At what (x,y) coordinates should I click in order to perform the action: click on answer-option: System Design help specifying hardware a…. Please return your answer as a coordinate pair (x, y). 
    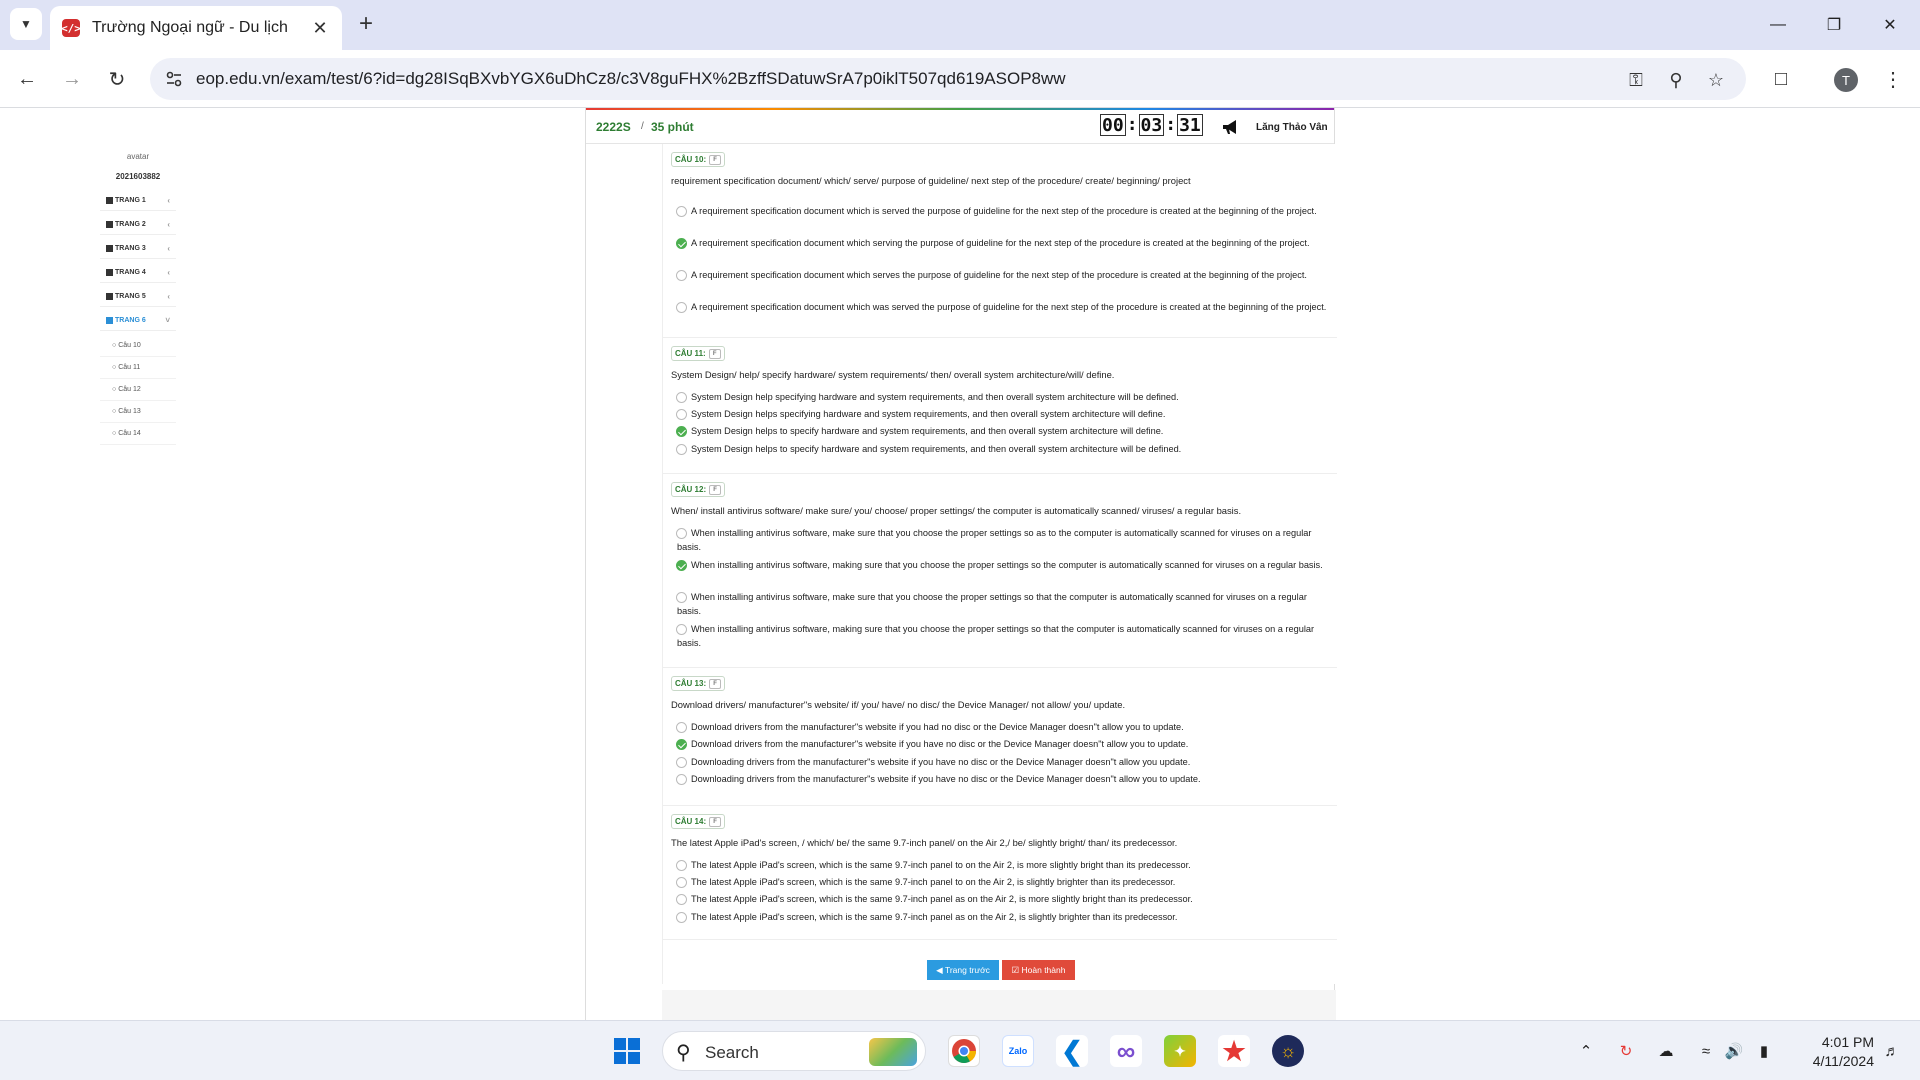
    Looking at the image, I should click on (1001, 397).